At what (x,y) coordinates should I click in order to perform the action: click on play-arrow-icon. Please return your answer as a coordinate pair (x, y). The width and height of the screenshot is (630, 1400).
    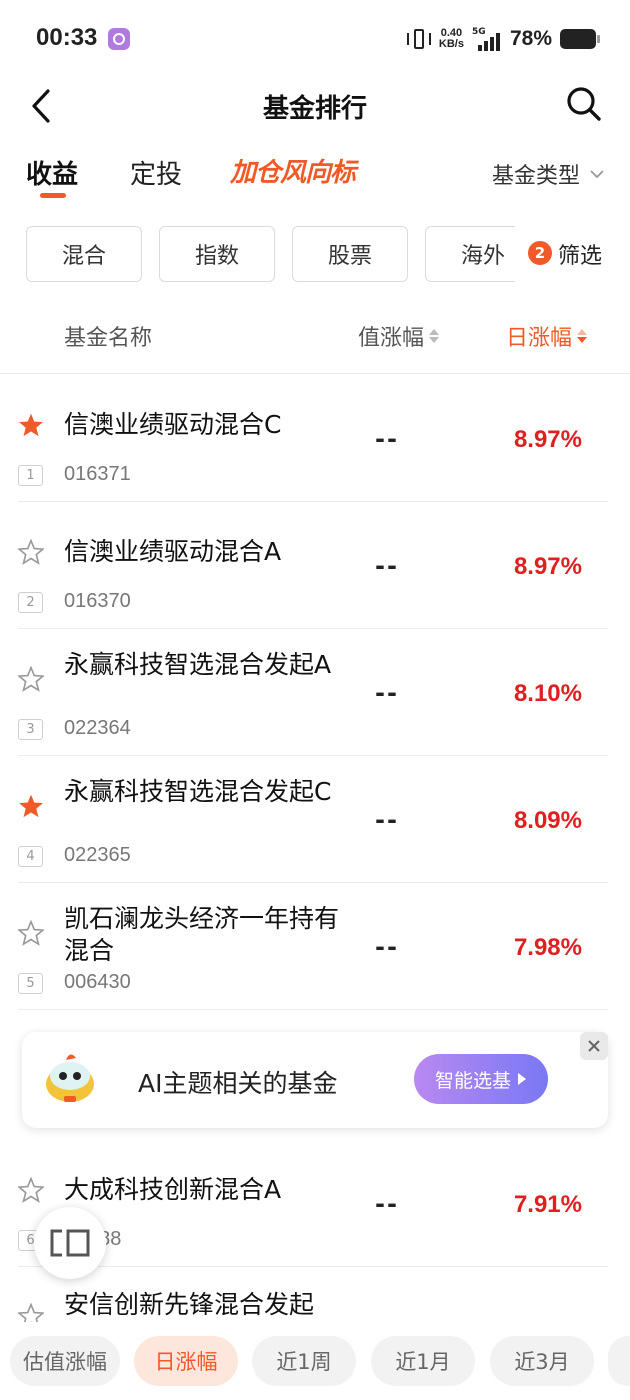
    Looking at the image, I should click on (522, 1079).